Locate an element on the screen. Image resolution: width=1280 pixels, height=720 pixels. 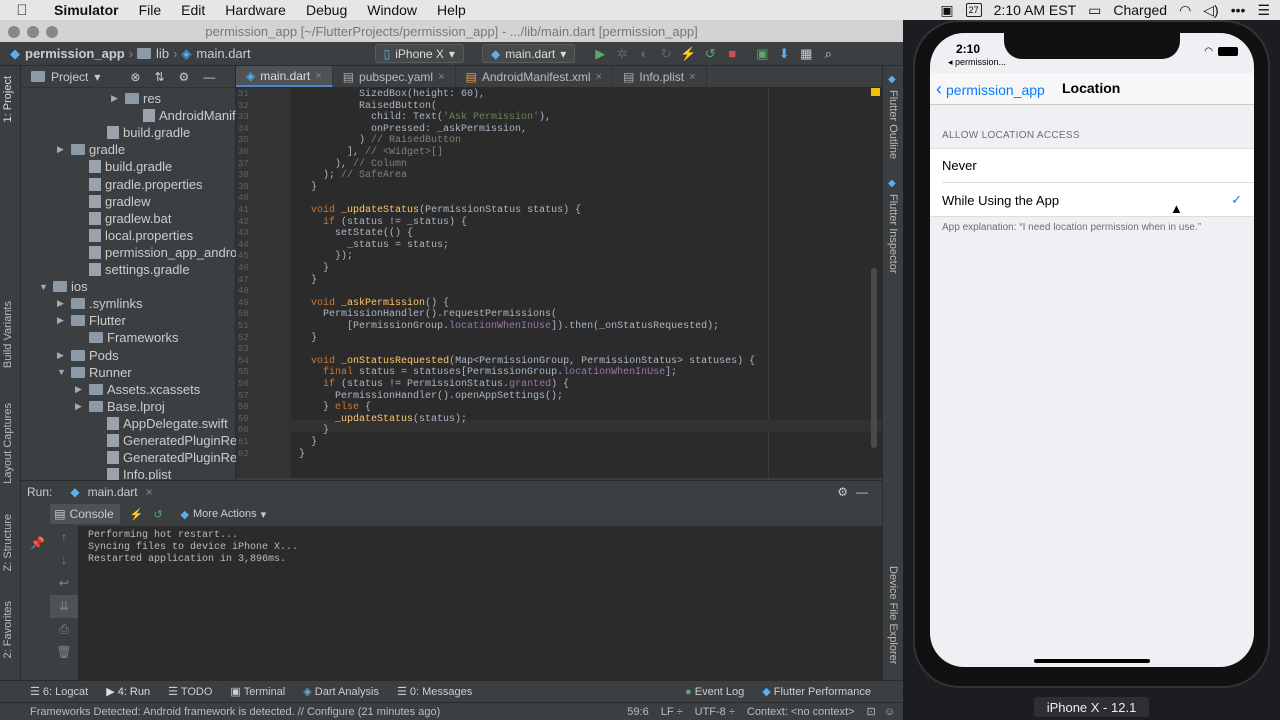
structure-icon: ▦ is located at coordinates (806, 54).